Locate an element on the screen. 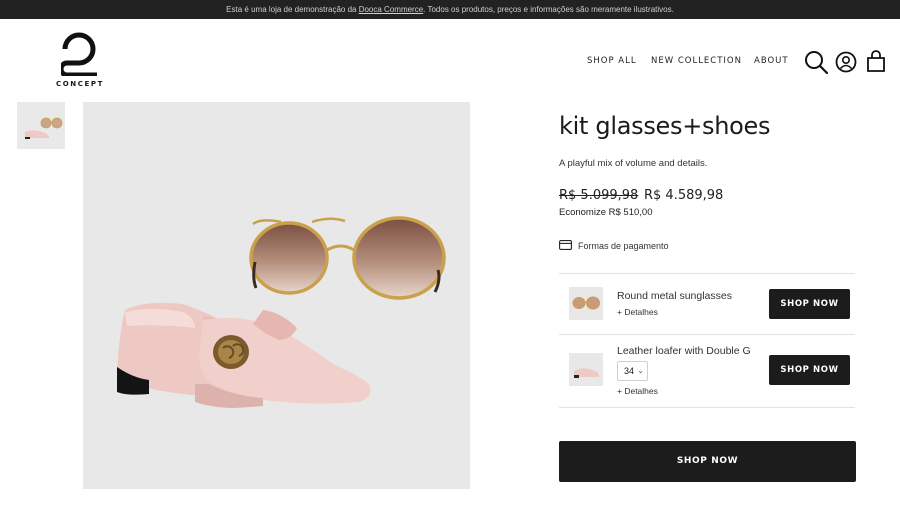 This screenshot has width=900, height=524. kit-item-name: Leather loafer with Double G is located at coordinates (684, 351).